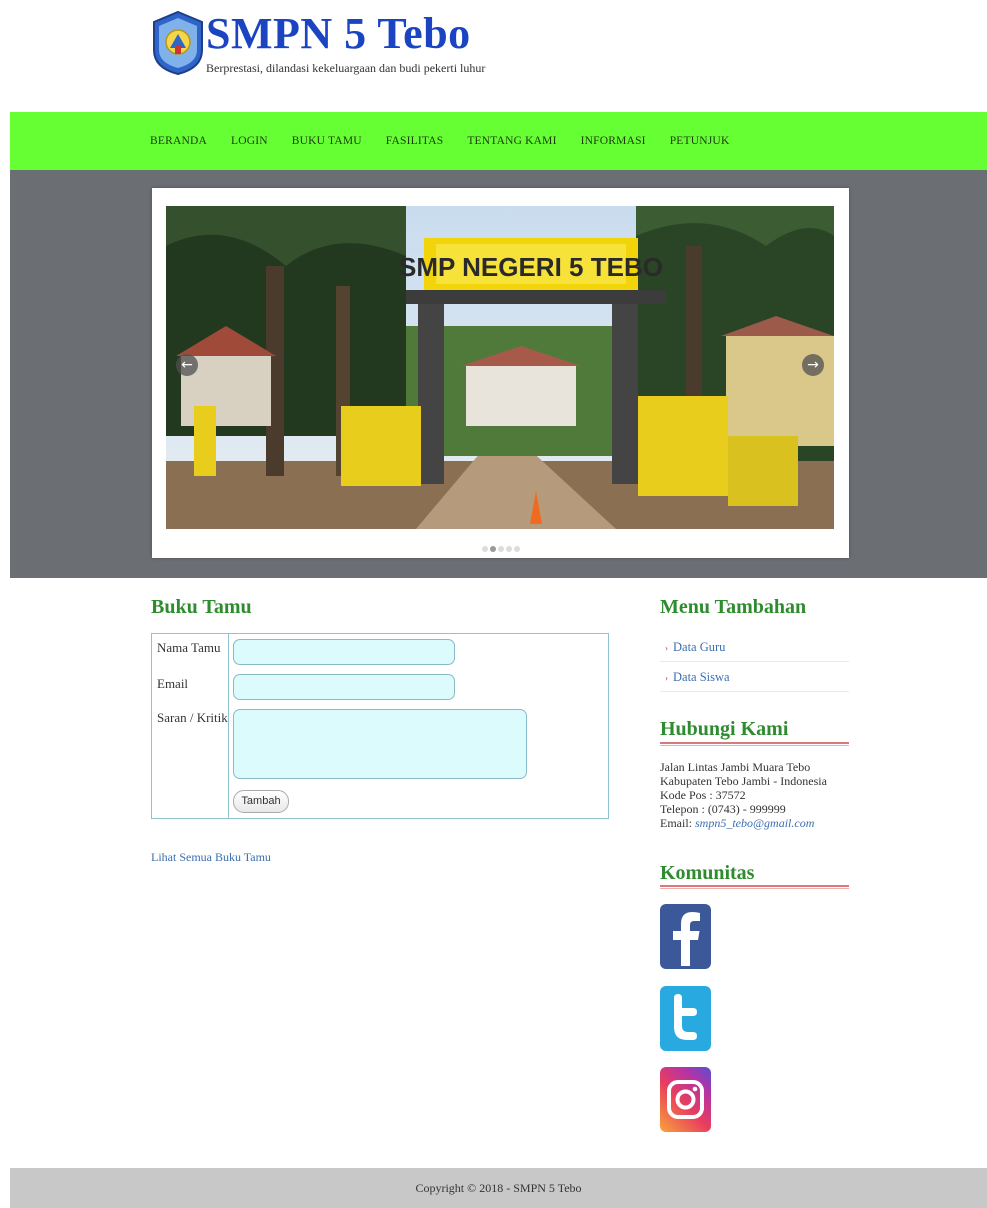  Describe the element at coordinates (211, 857) in the screenshot. I see `view-all-guestbook-link: Lihat Semua Buku Tamu` at that location.